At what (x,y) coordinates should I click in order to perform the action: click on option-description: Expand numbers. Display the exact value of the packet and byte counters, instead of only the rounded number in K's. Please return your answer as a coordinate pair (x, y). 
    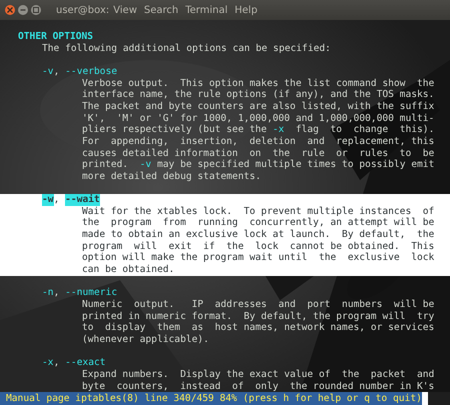
    Looking at the image, I should click on (258, 380).